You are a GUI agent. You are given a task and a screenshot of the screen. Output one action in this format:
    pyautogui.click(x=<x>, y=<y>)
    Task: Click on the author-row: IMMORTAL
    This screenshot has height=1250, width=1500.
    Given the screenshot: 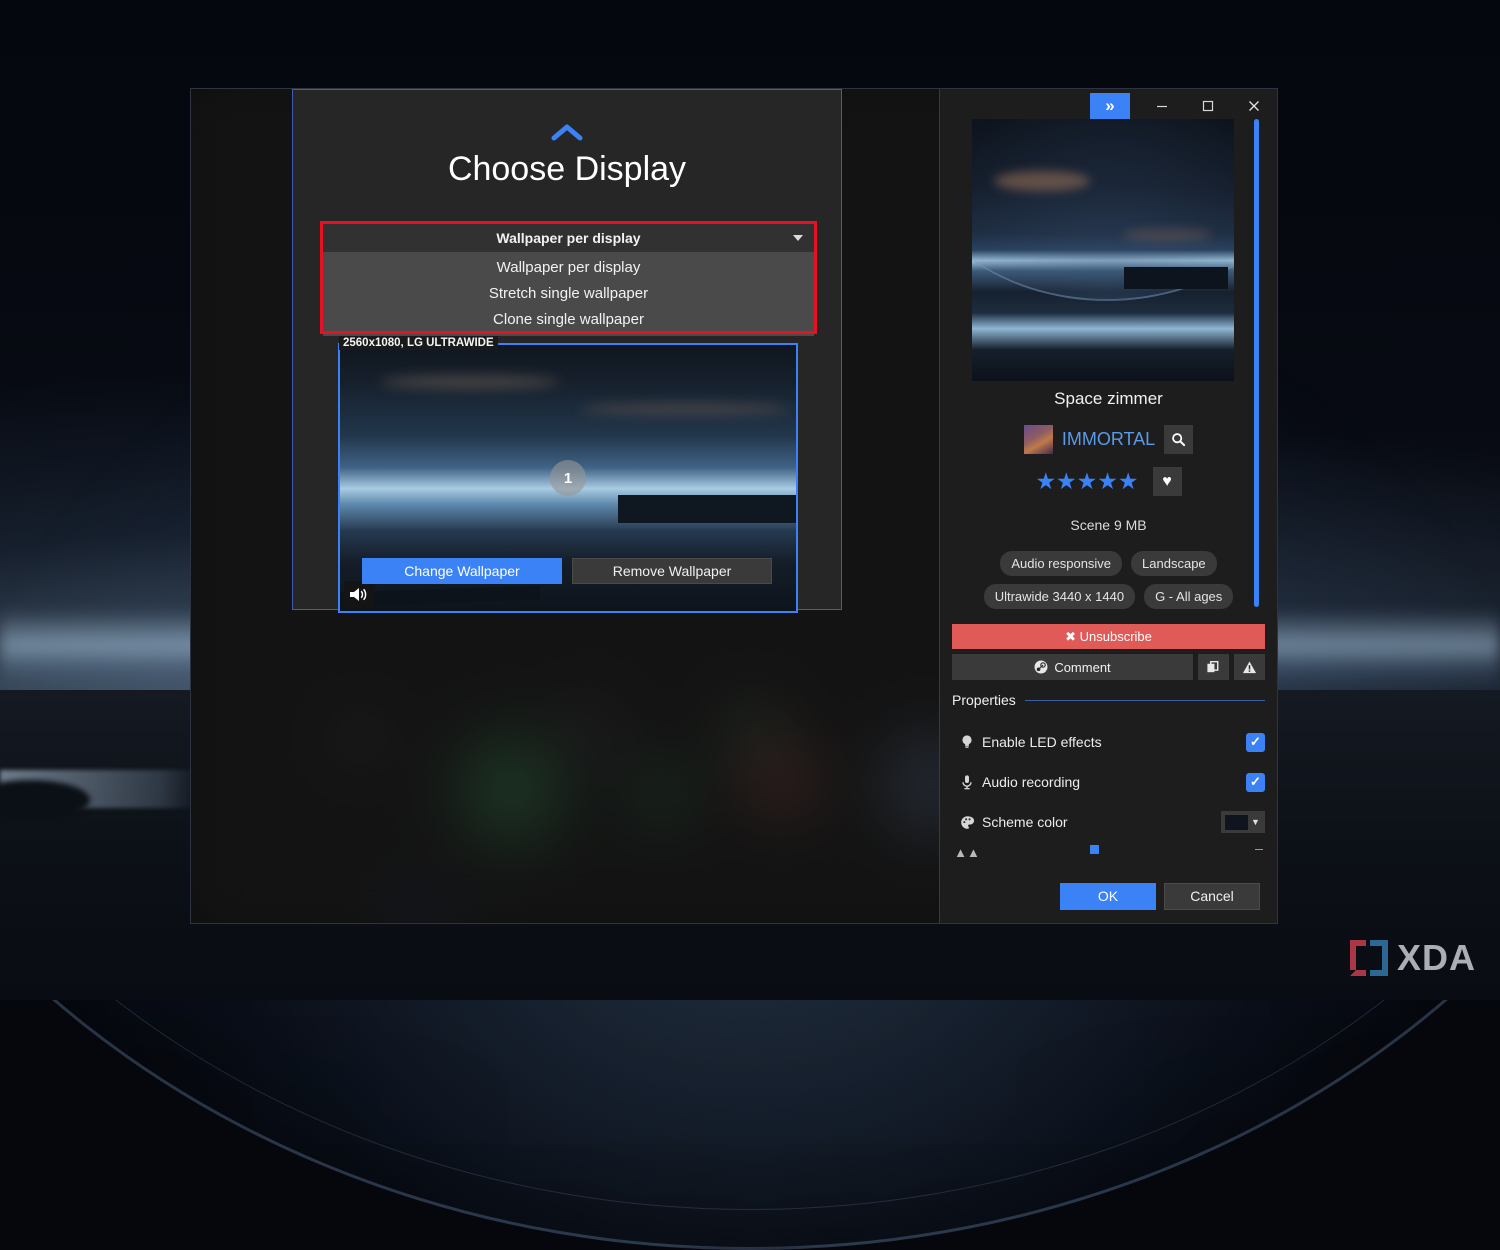 What is the action you would take?
    pyautogui.click(x=1108, y=439)
    